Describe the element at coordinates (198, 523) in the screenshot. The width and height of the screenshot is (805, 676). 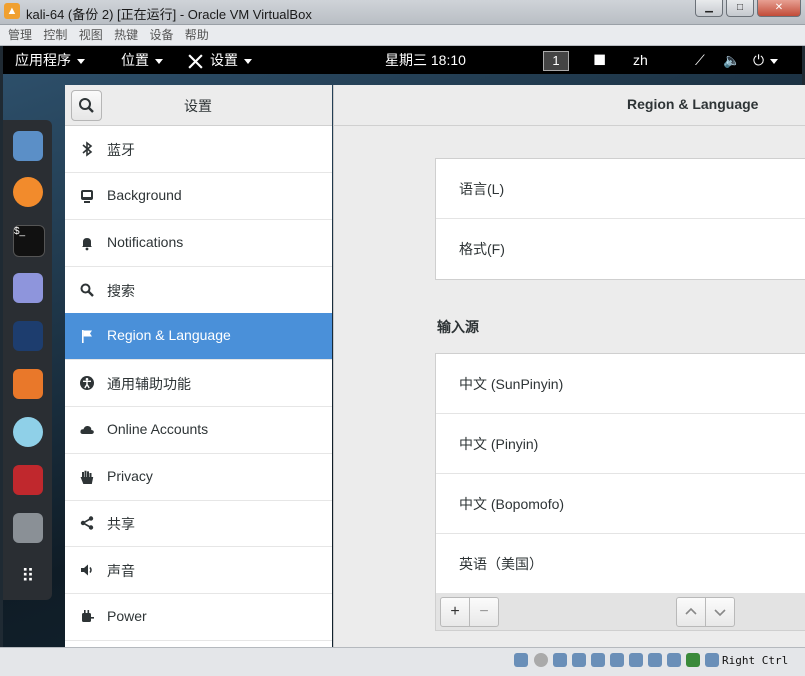
I see `sidebar-item-sharing: 共享` at that location.